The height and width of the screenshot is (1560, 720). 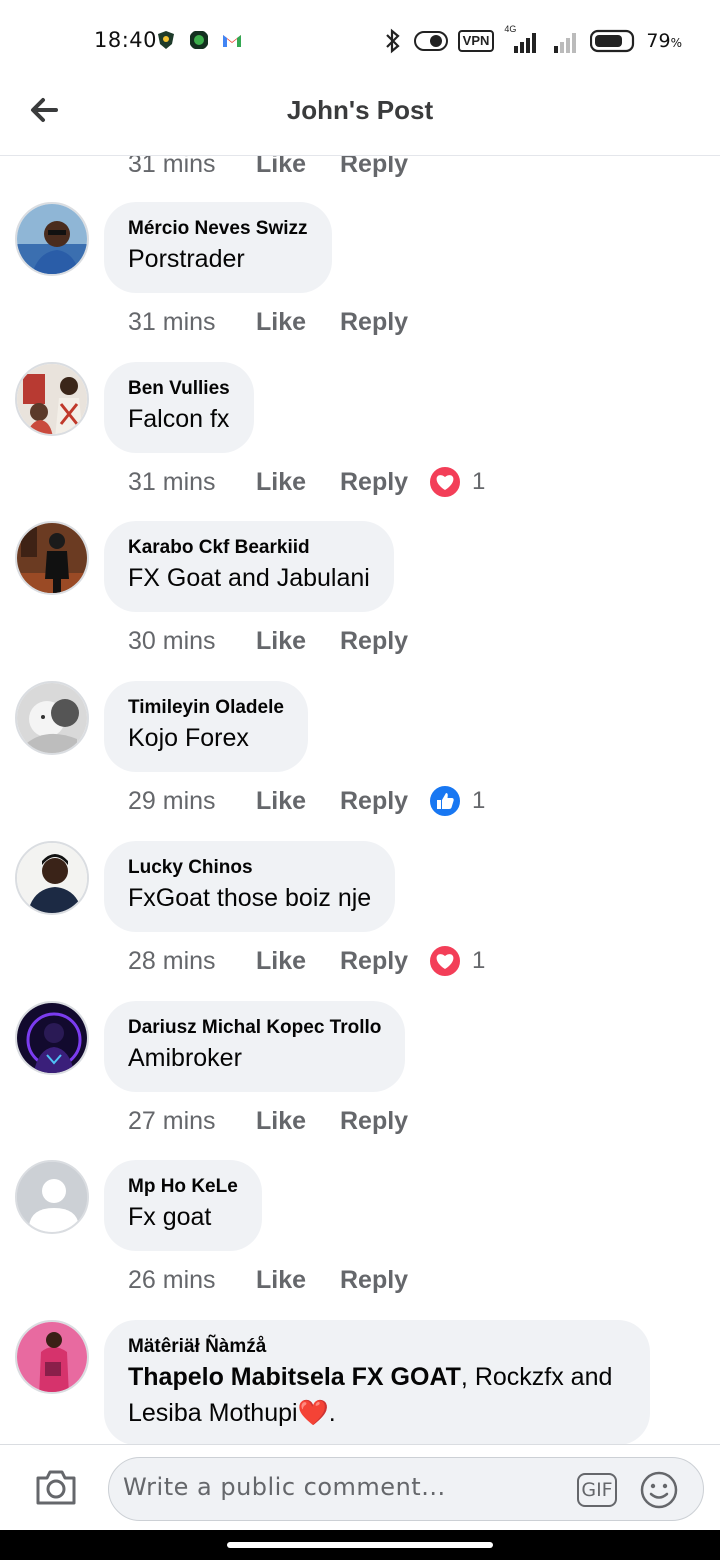 What do you see at coordinates (126, 40) in the screenshot?
I see `status-time: 18:40` at bounding box center [126, 40].